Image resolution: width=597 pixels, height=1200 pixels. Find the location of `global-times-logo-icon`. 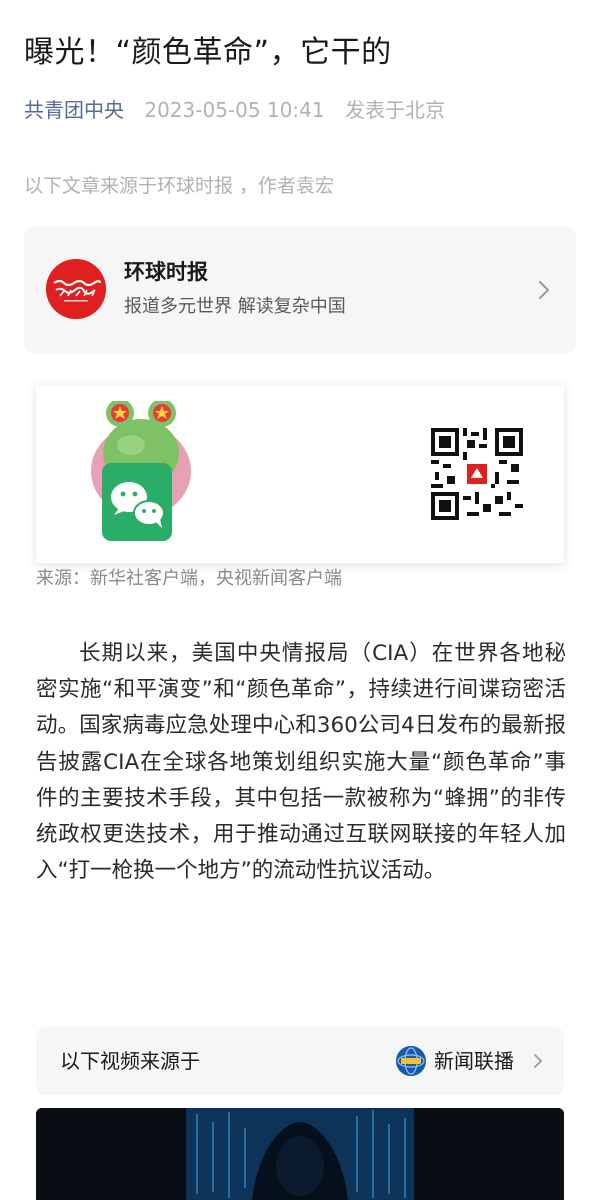

global-times-logo-icon is located at coordinates (76, 289).